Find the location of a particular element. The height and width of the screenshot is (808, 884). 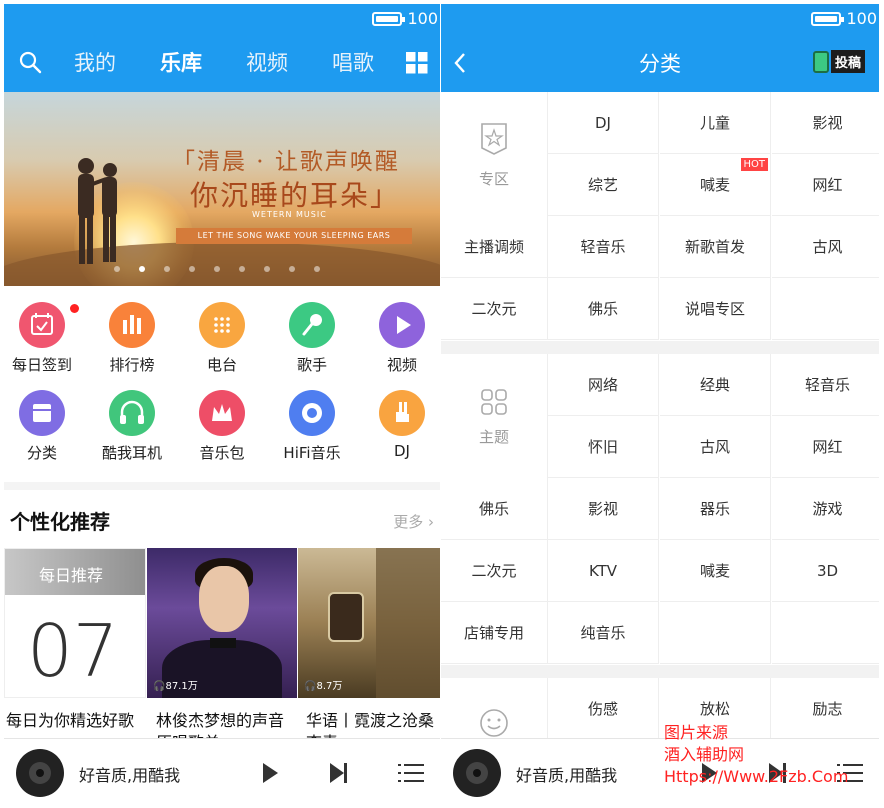

tab-sing: 唱歌 is located at coordinates (353, 62).